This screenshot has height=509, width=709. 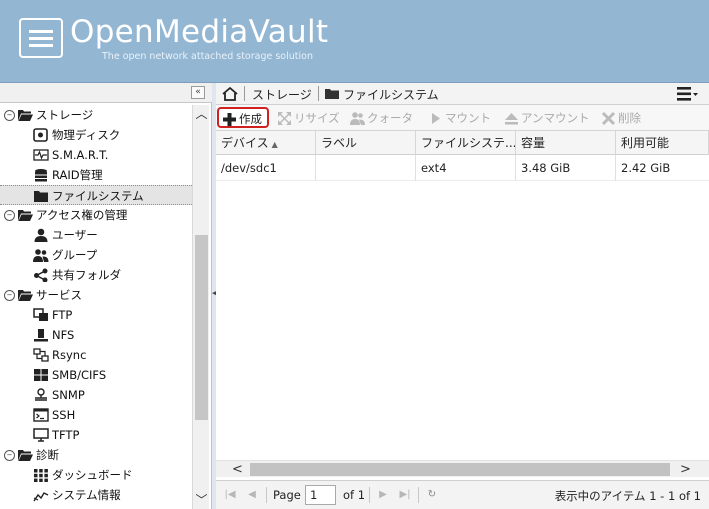 I want to click on eject-icon, so click(x=511, y=119).